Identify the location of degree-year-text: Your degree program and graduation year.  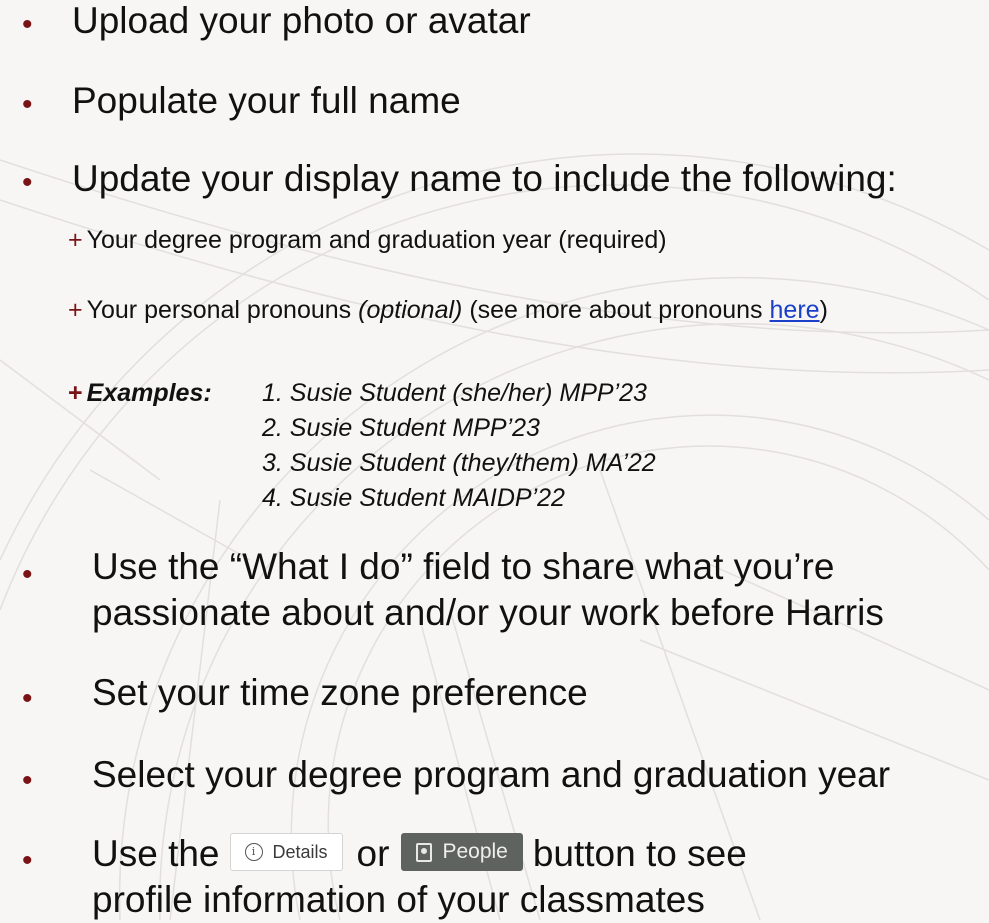
(319, 240).